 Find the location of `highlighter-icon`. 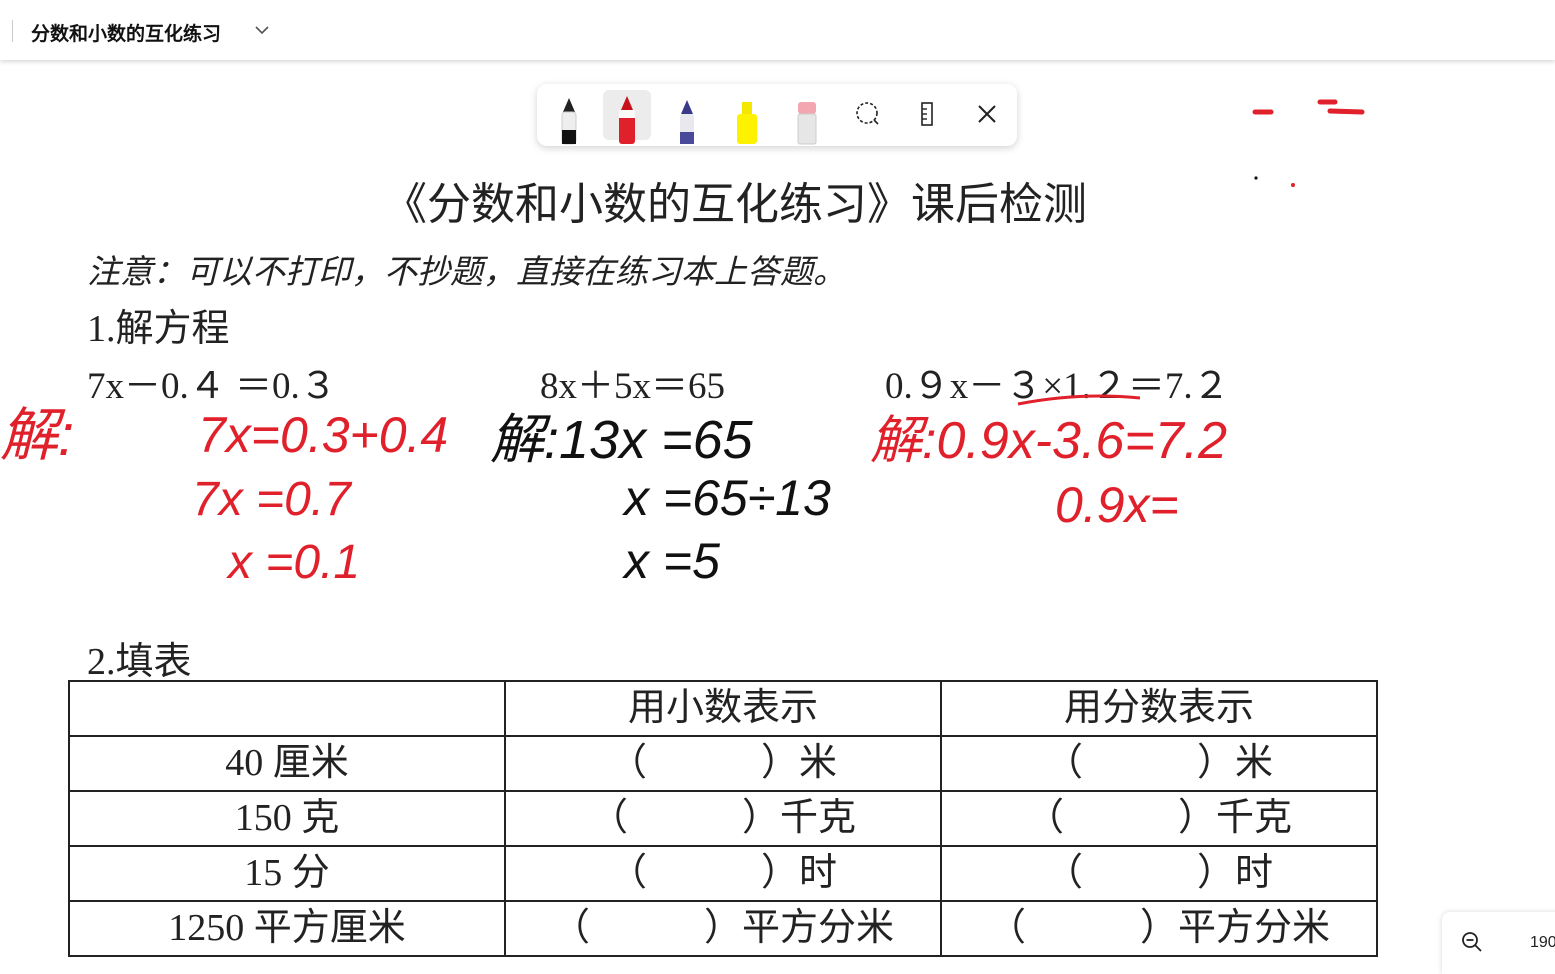

highlighter-icon is located at coordinates (747, 123).